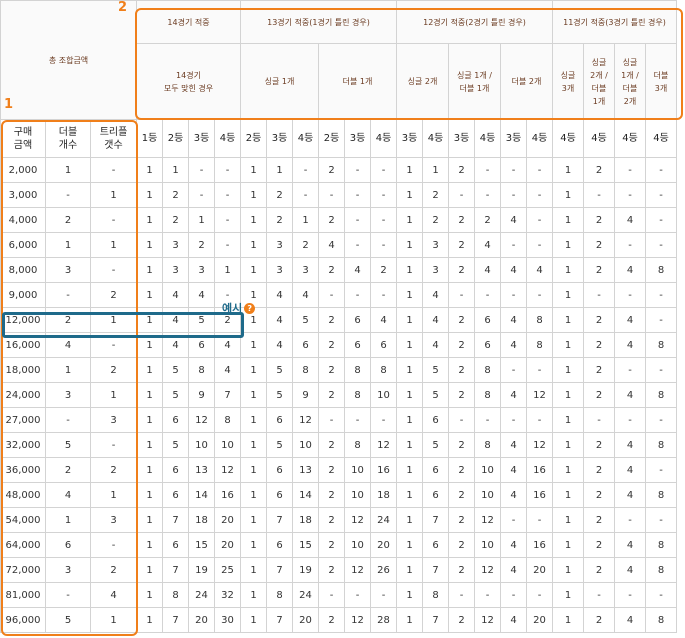 Image resolution: width=685 pixels, height=638 pixels. I want to click on table-cell: 32, so click(227, 595).